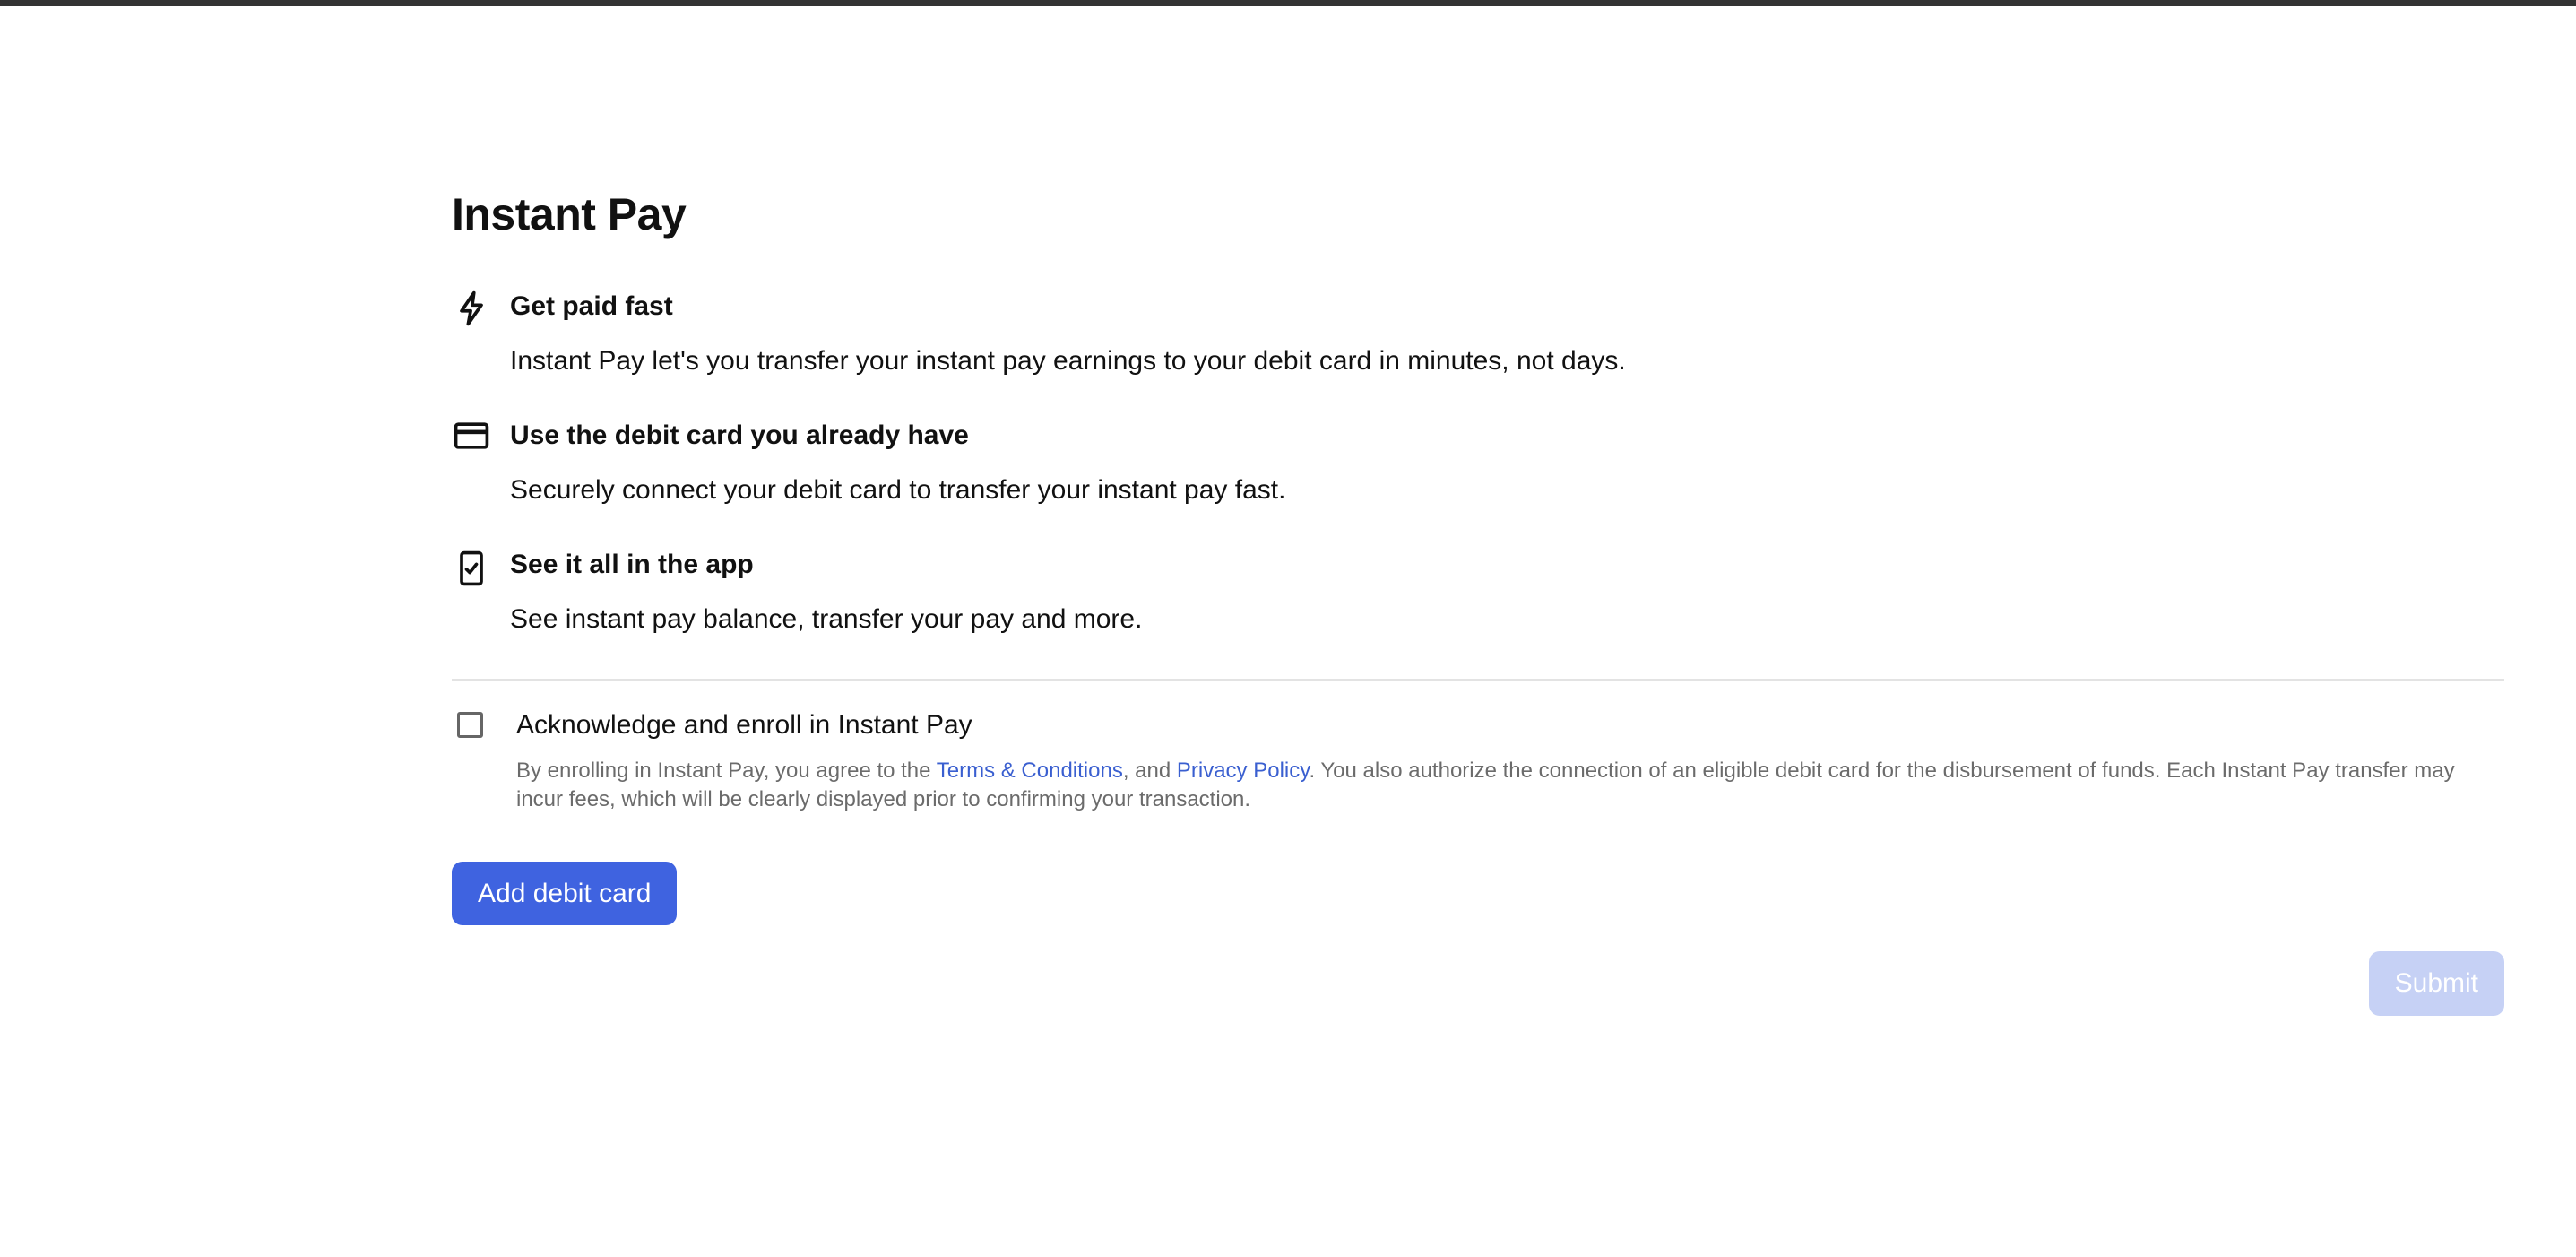 Image resolution: width=2576 pixels, height=1257 pixels. I want to click on legal-middle: , and, so click(1149, 771).